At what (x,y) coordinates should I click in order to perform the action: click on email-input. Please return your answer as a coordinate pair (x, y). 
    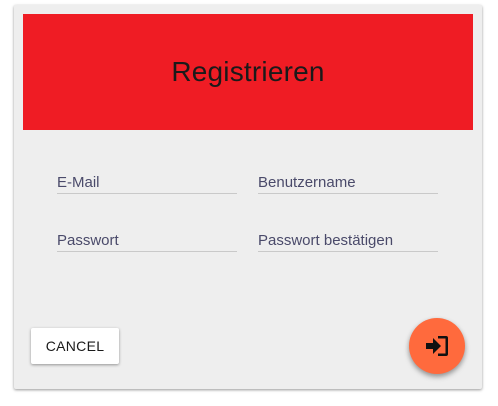
    Looking at the image, I should click on (147, 182).